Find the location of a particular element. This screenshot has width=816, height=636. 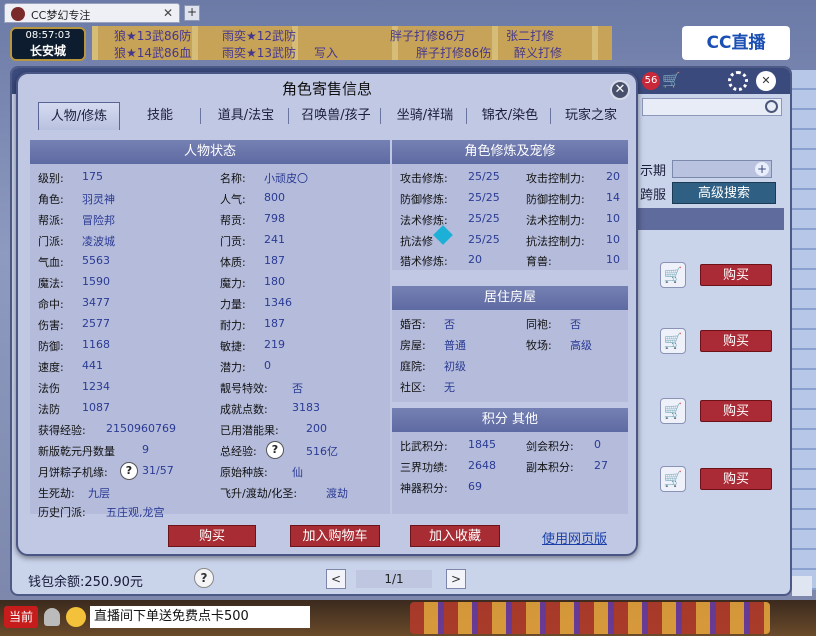

game-time: 08:57:03 is located at coordinates (48, 35).